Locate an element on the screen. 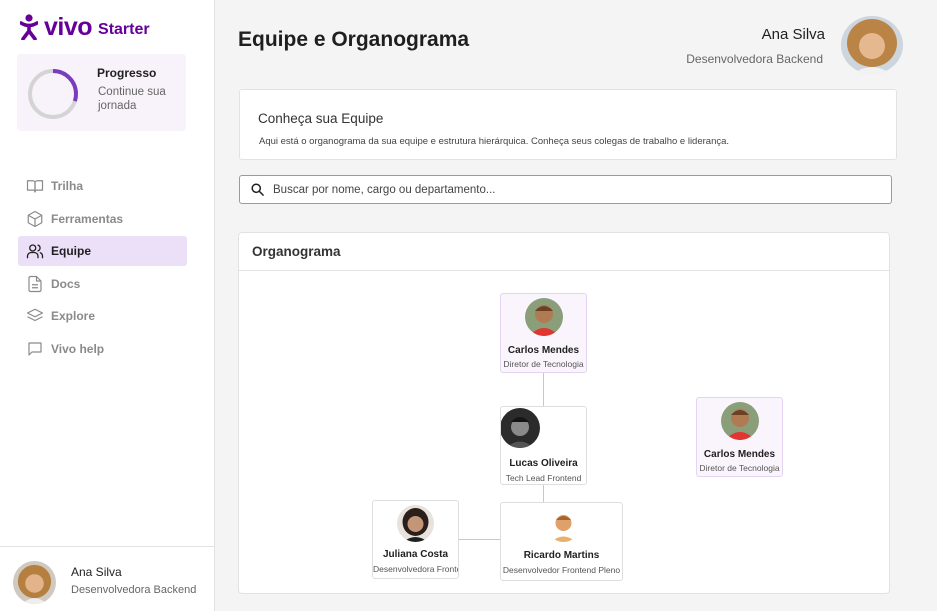 This screenshot has height=611, width=937. sidebar-user-profile: Ana Silva Desenvolvedora Backend is located at coordinates (107, 578).